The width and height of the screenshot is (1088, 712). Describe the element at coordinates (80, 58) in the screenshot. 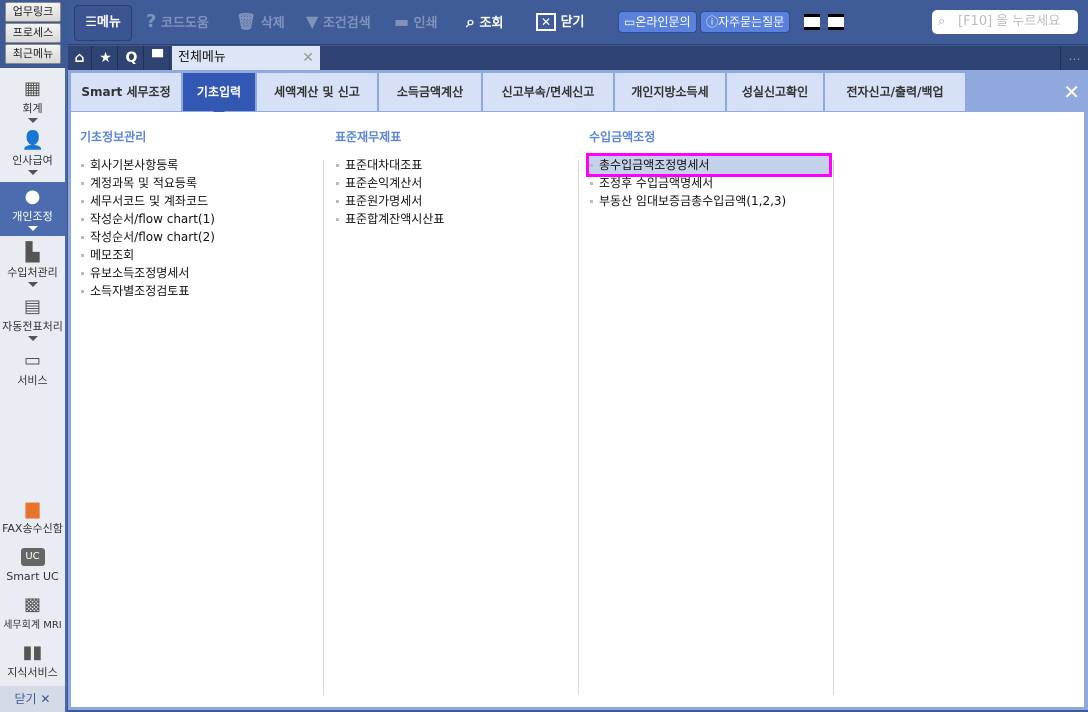

I see `home-icon: ⌂` at that location.